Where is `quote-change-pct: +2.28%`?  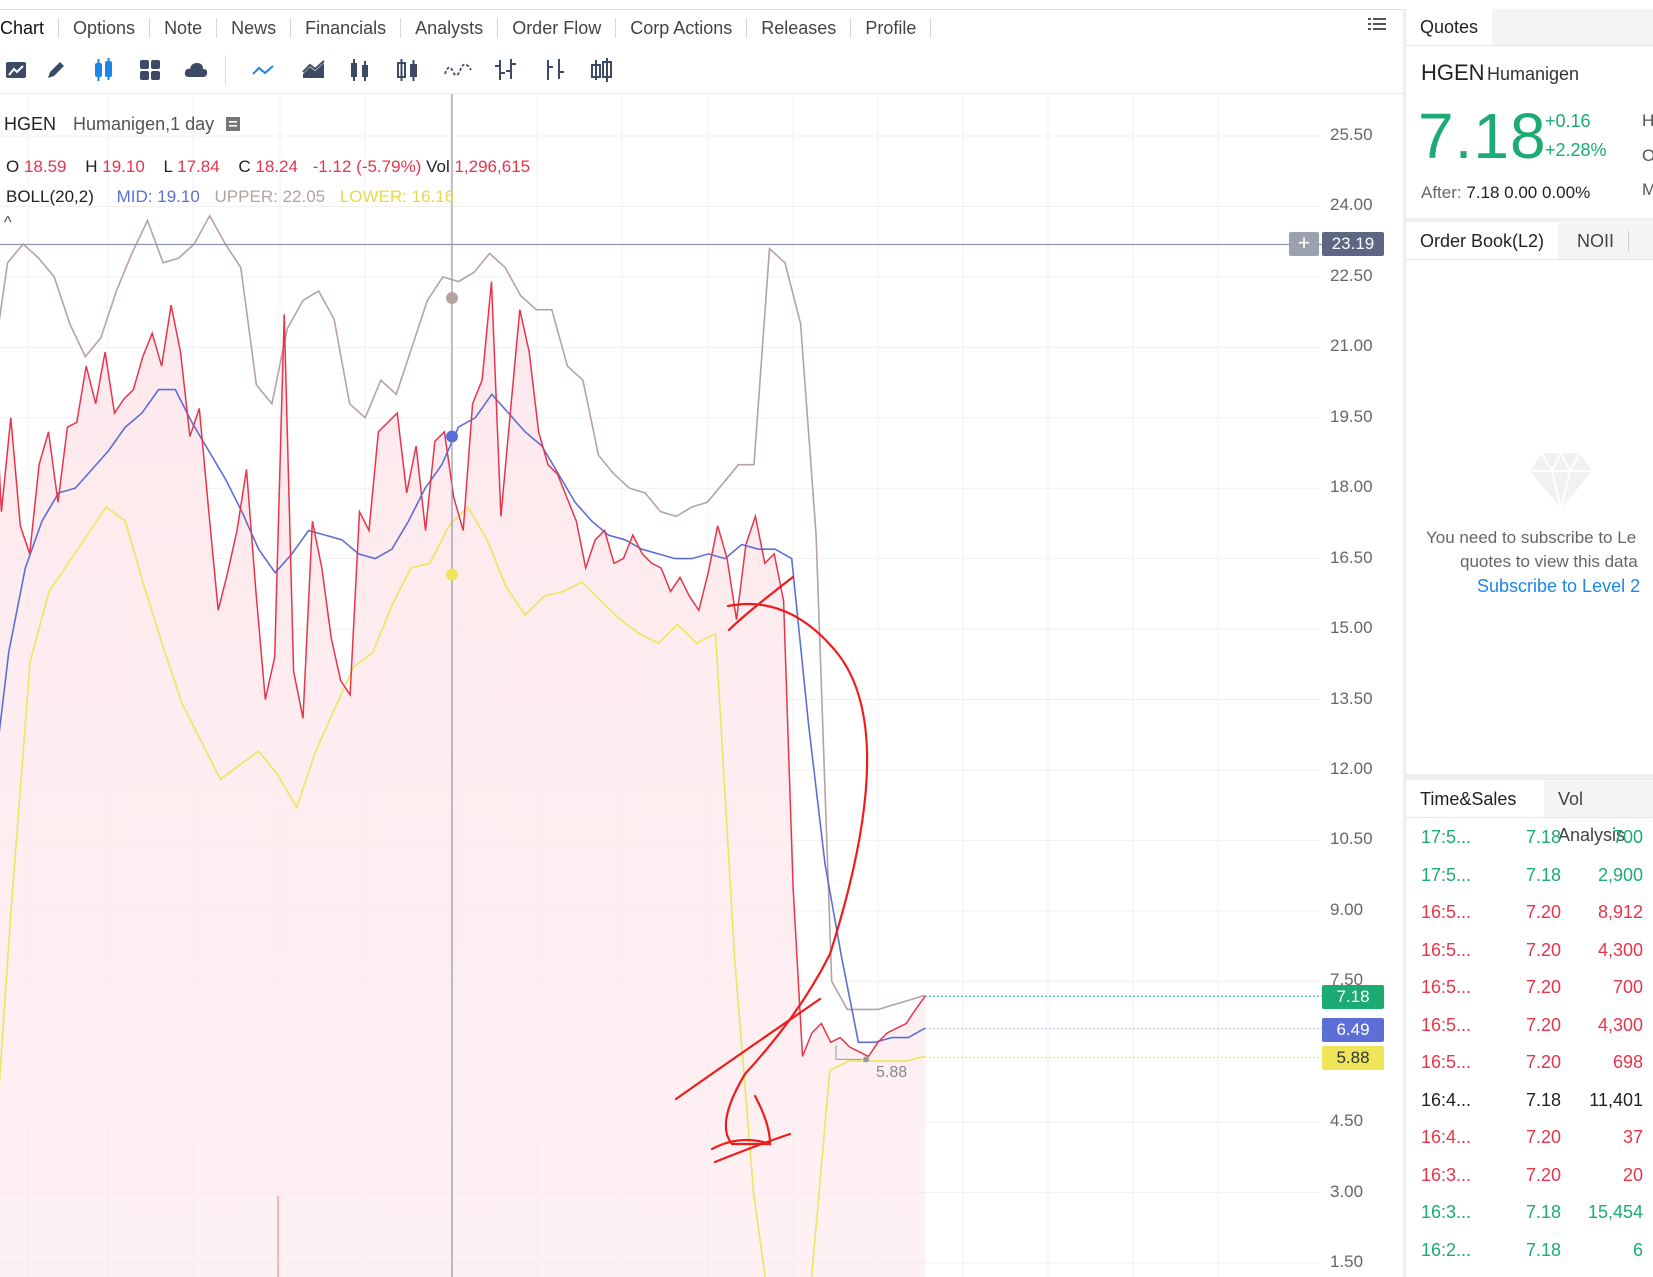 quote-change-pct: +2.28% is located at coordinates (1576, 150).